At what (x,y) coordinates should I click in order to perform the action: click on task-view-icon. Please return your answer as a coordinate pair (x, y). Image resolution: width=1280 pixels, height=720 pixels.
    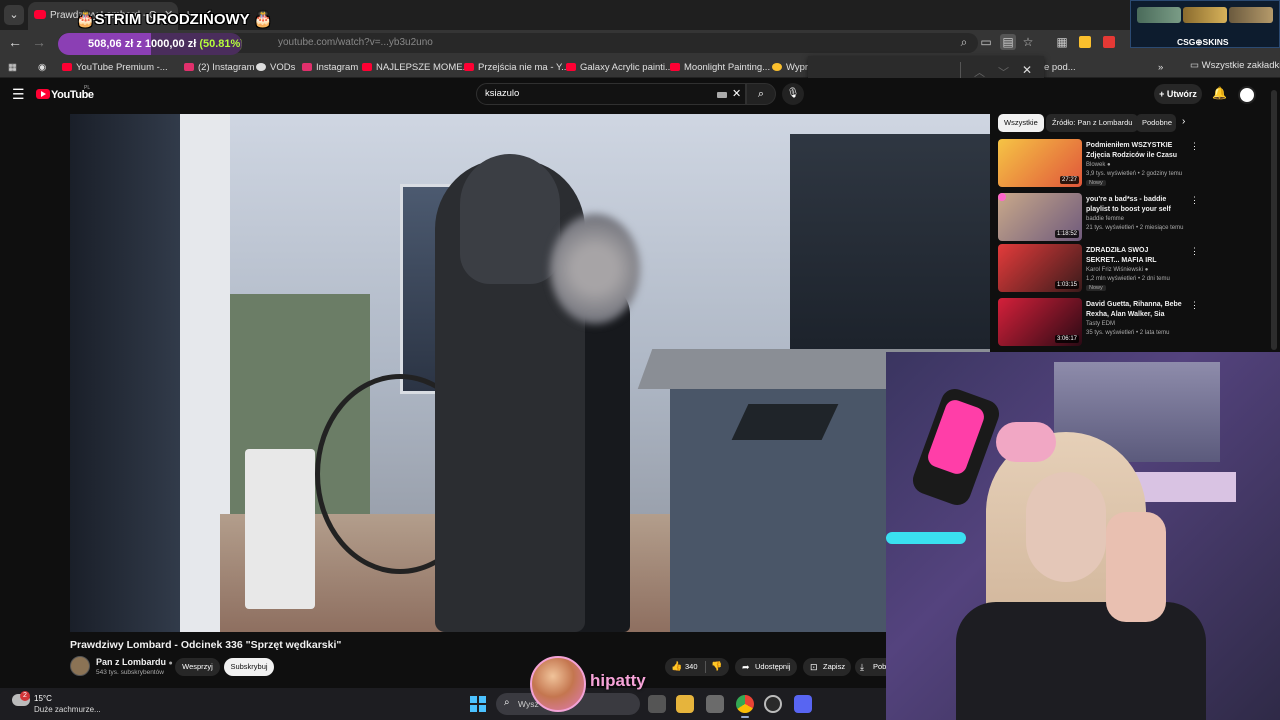
    Looking at the image, I should click on (657, 704).